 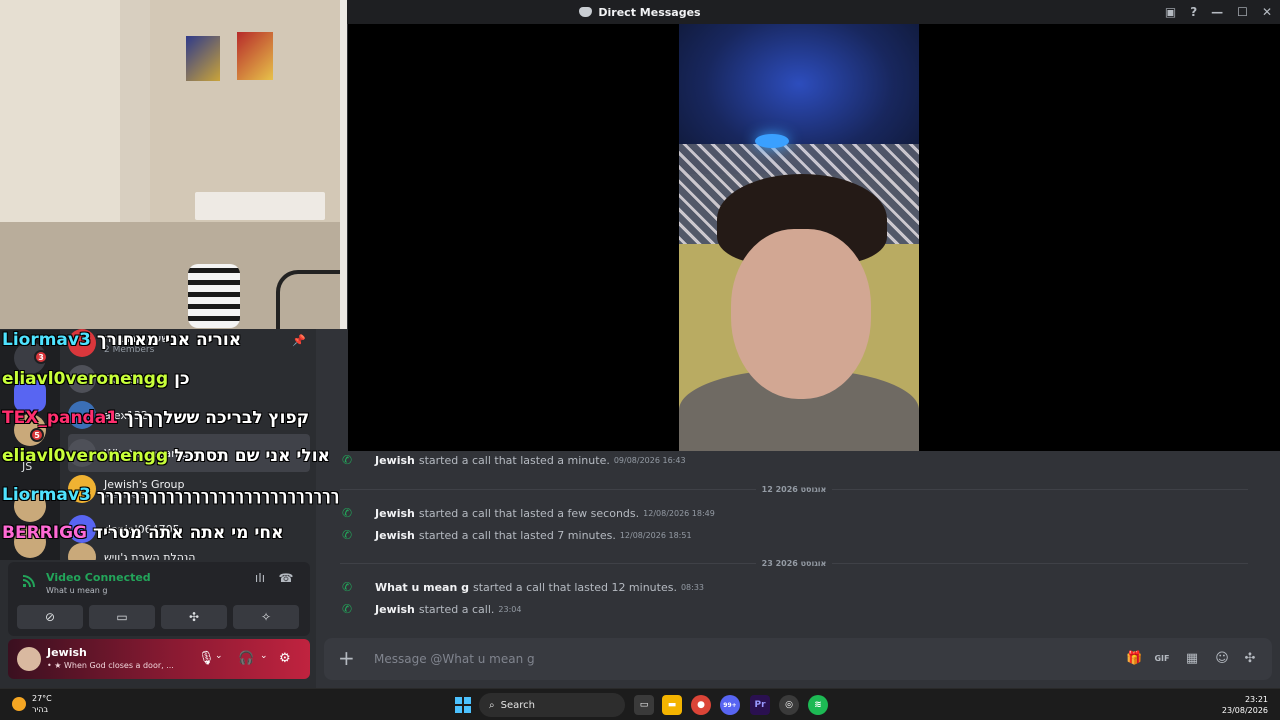 What do you see at coordinates (189, 343) in the screenshot?
I see `dm-item: שעשע ברברה 2 Members` at bounding box center [189, 343].